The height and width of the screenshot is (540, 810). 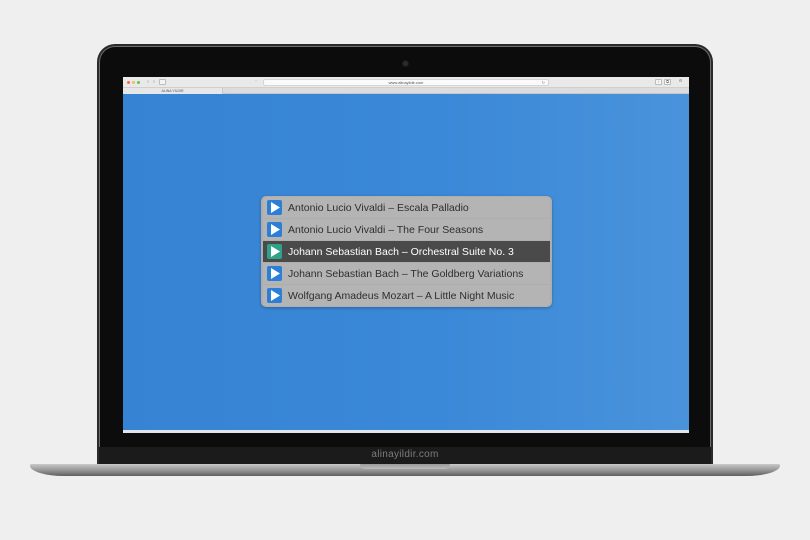 I want to click on shield-icon: ◦, so click(x=256, y=82).